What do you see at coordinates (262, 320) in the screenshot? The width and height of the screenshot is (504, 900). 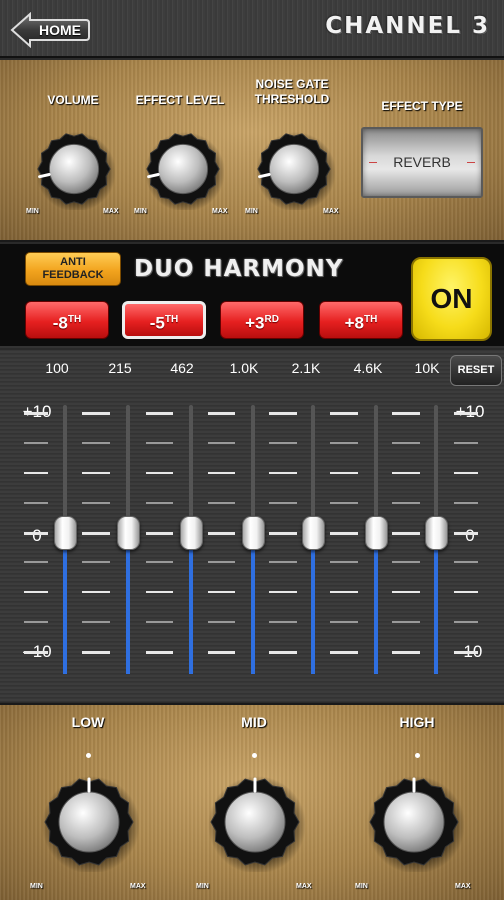 I see `interval-button-plus-3rd: +3RD` at bounding box center [262, 320].